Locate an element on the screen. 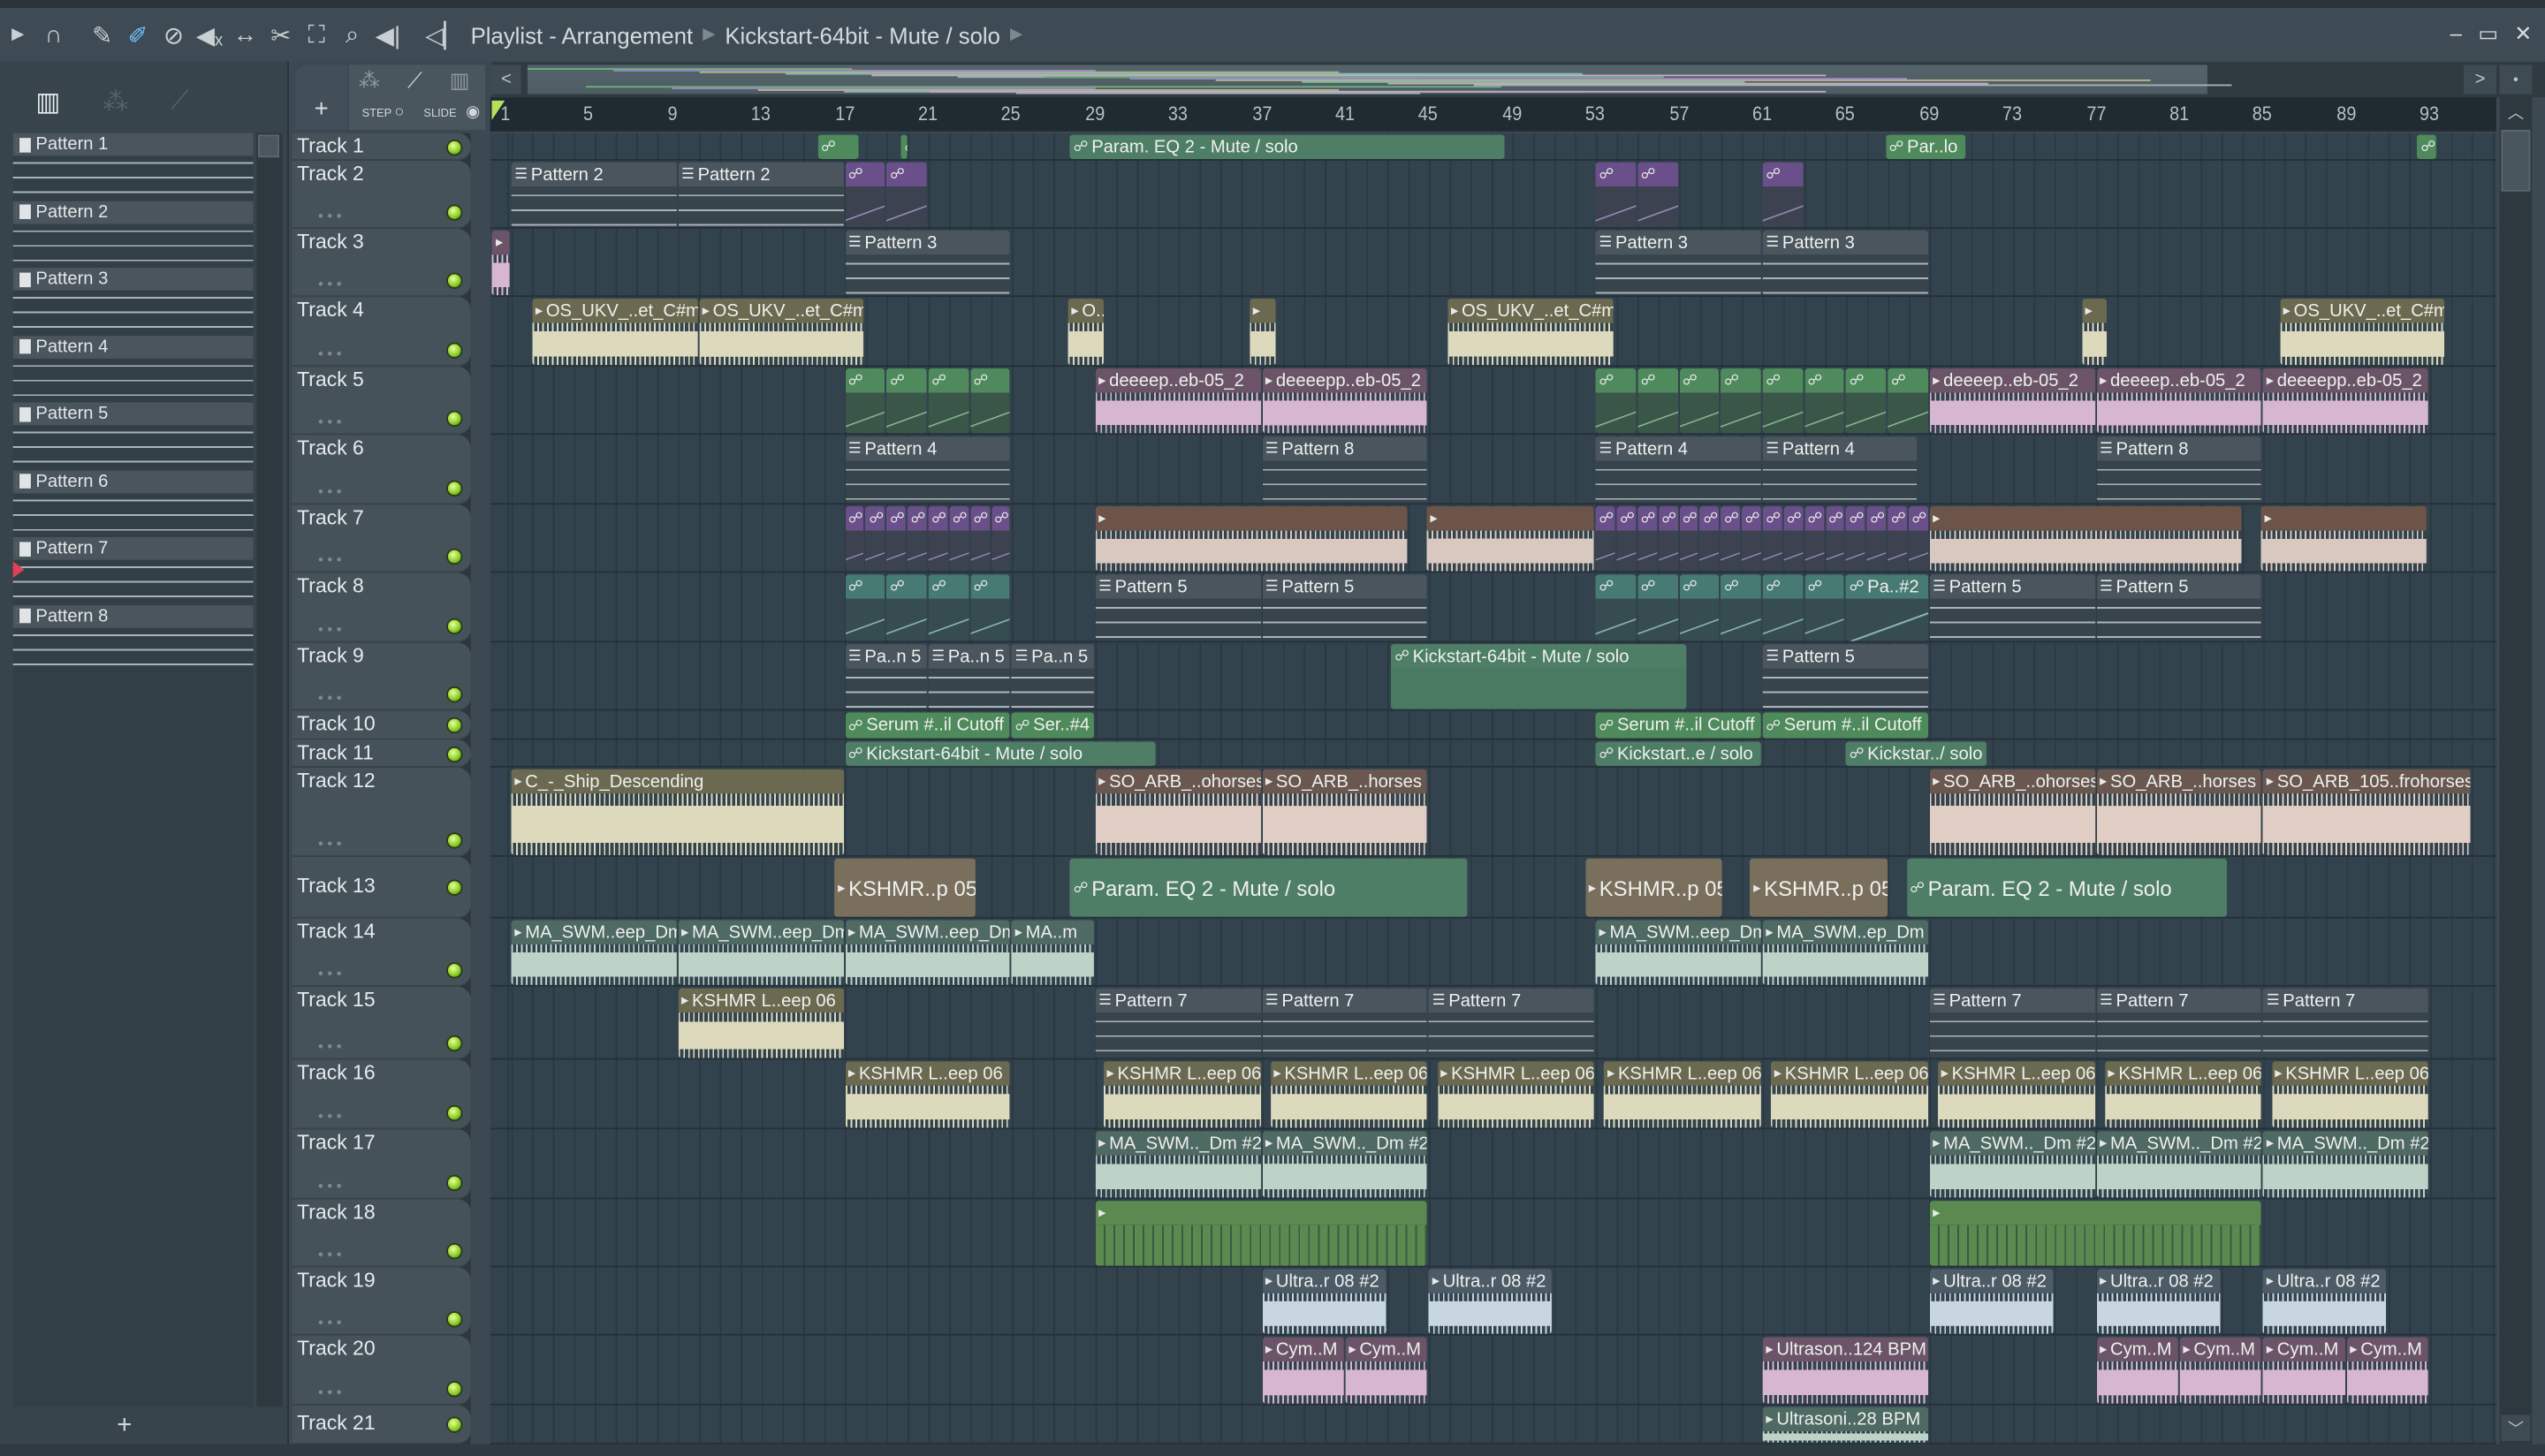 The width and height of the screenshot is (2545, 1456). scroll-right-button: > is located at coordinates (2480, 79).